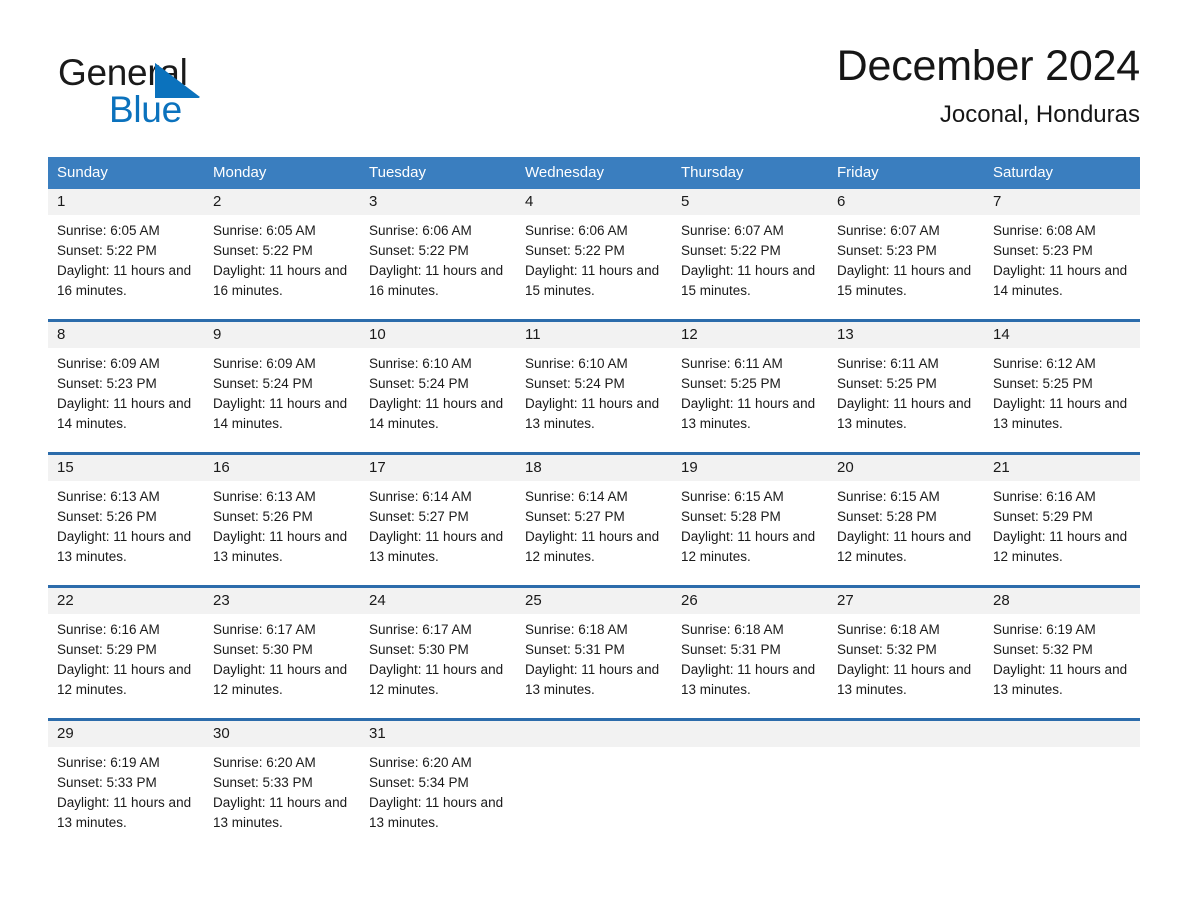  What do you see at coordinates (732, 363) in the screenshot?
I see `sunrise-text: Sunrise: 6:11 AM` at bounding box center [732, 363].